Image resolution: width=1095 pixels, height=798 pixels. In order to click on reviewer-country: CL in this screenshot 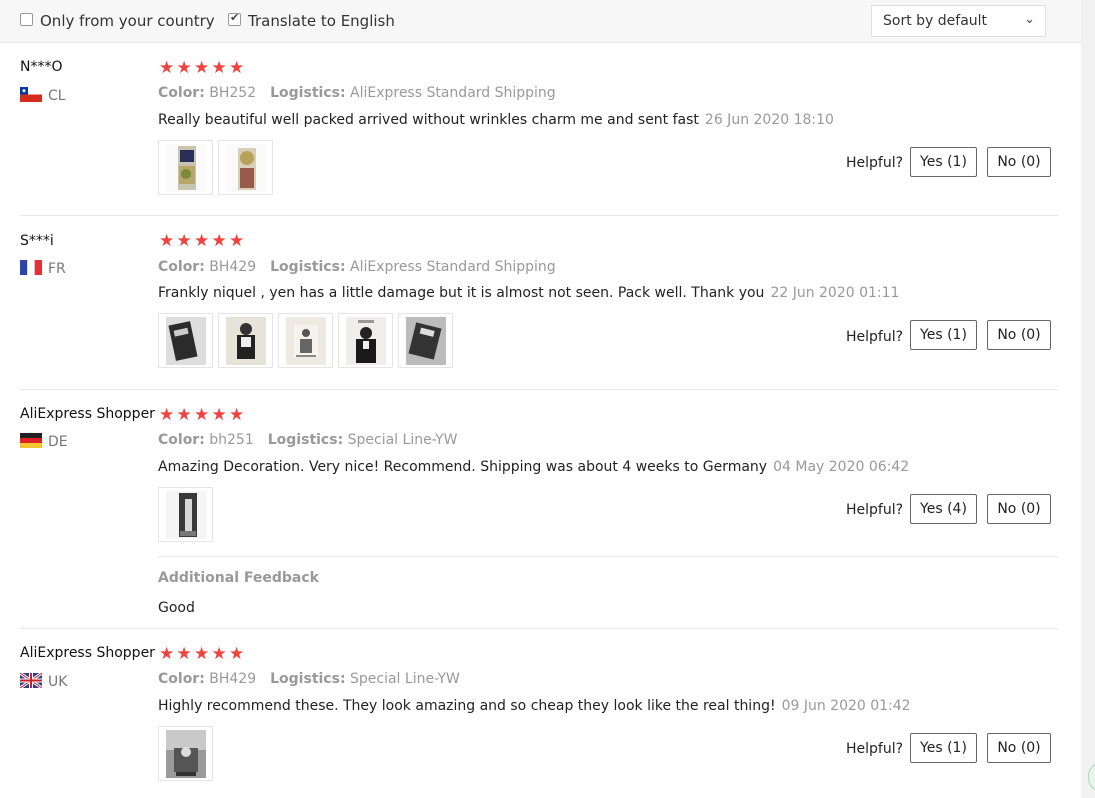, I will do `click(43, 95)`.